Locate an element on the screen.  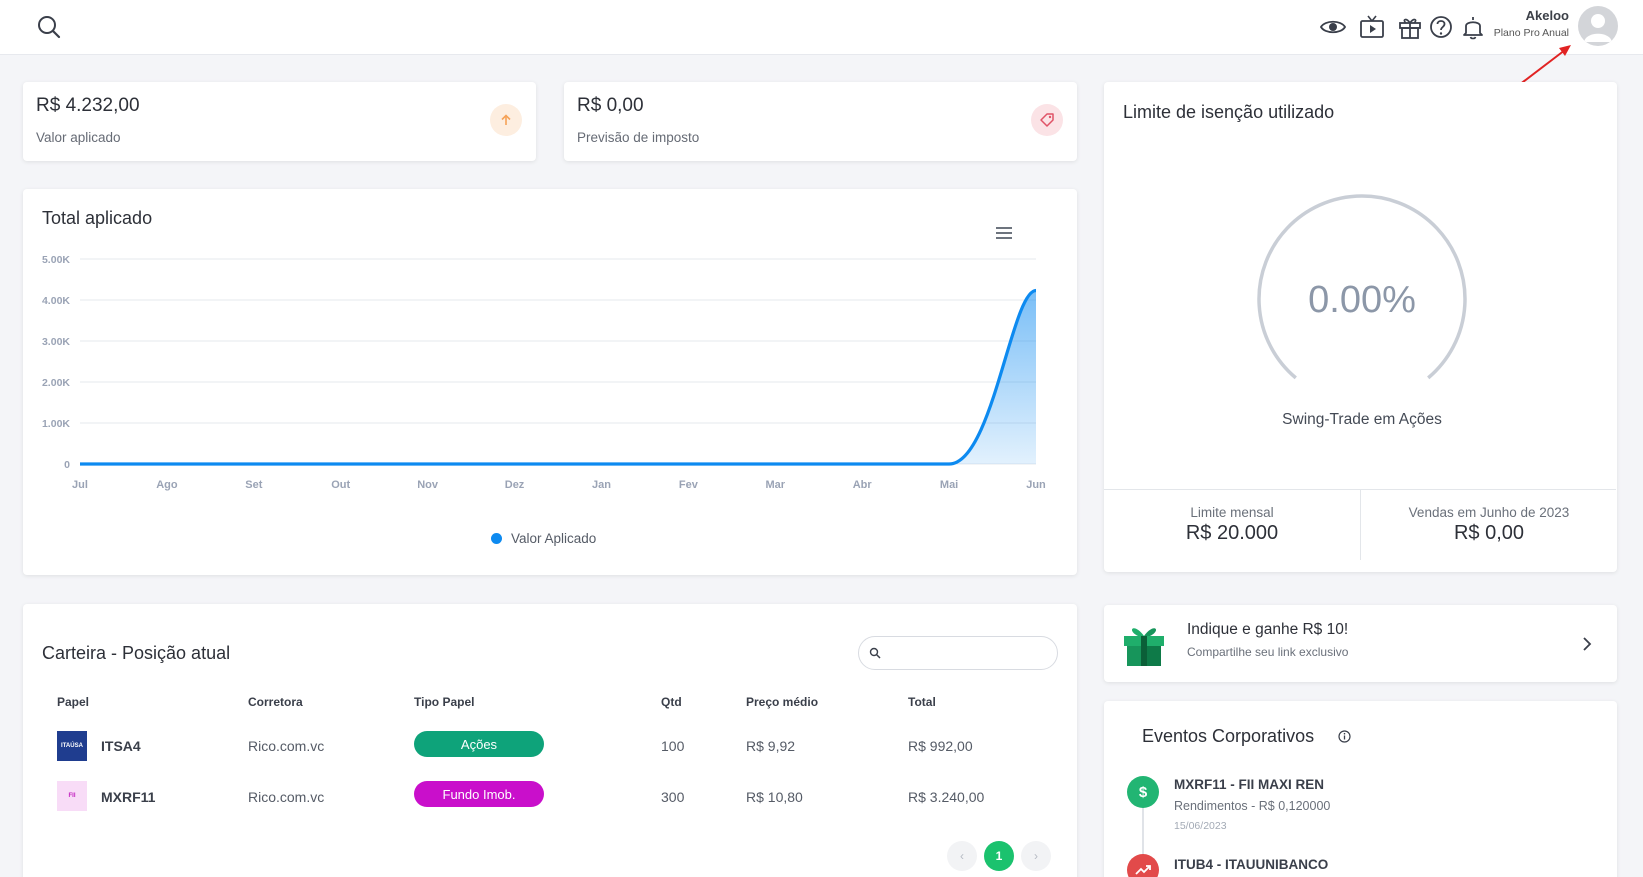
column-header: Corretora is located at coordinates (275, 702).